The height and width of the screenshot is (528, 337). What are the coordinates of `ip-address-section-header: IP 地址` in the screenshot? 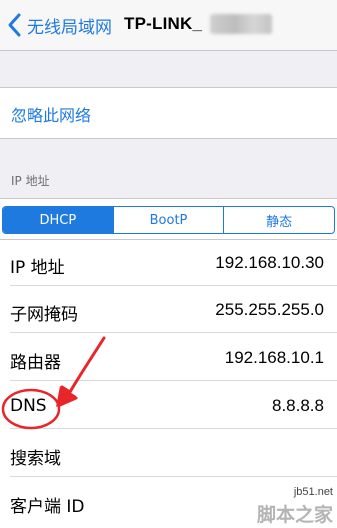 It's located at (30, 181).